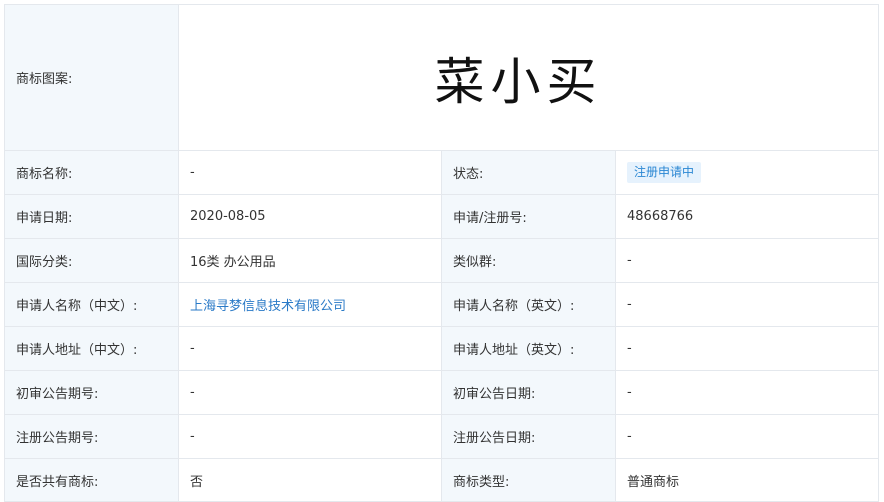  I want to click on apply-date-label: 申请日期:, so click(91, 216).